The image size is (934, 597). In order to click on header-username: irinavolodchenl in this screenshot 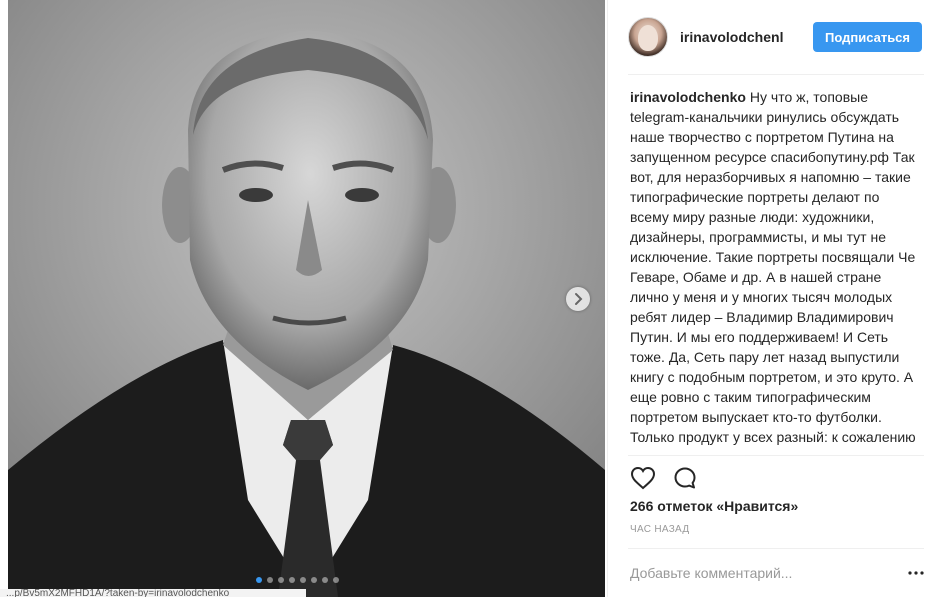, I will do `click(737, 37)`.